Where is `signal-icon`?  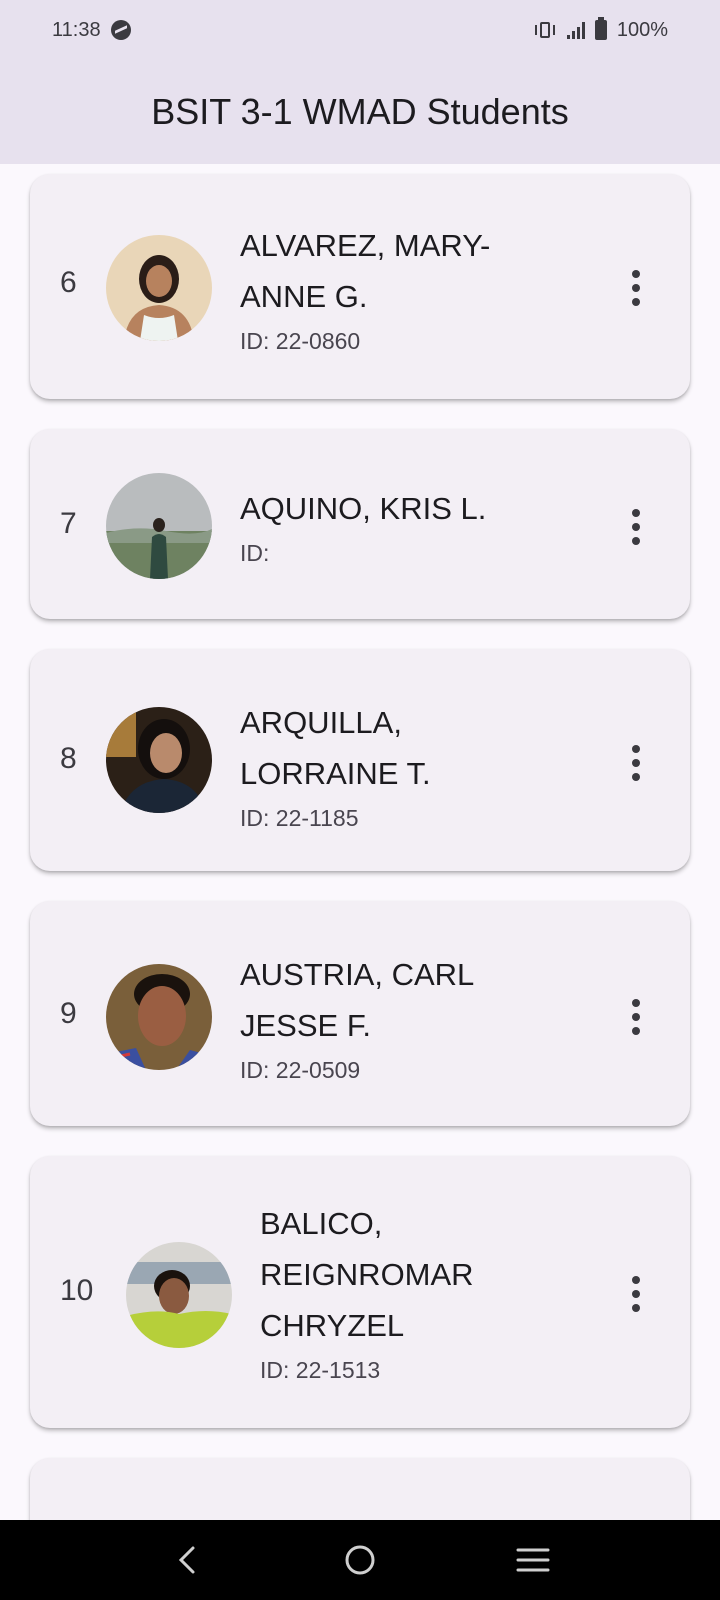 signal-icon is located at coordinates (575, 30).